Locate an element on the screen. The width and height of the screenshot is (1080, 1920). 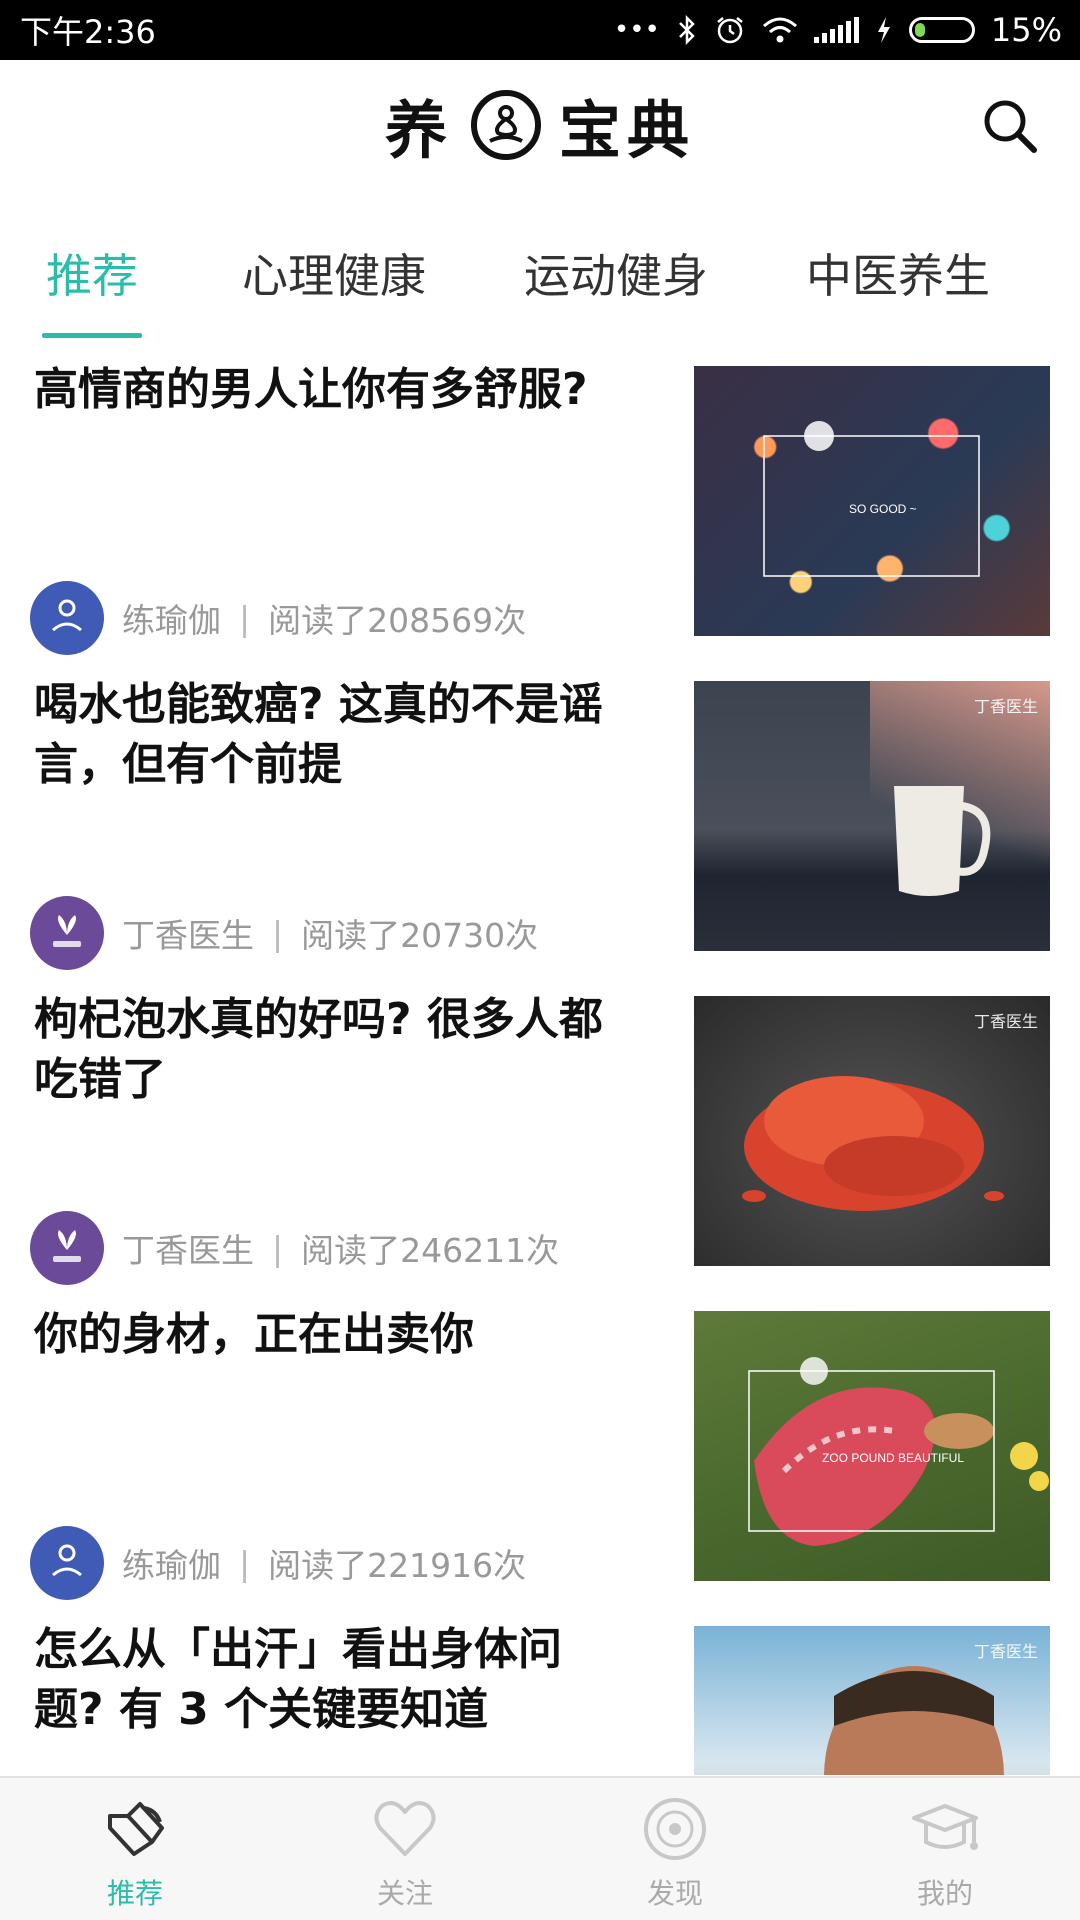
nav-profile: 我的 is located at coordinates (945, 1849).